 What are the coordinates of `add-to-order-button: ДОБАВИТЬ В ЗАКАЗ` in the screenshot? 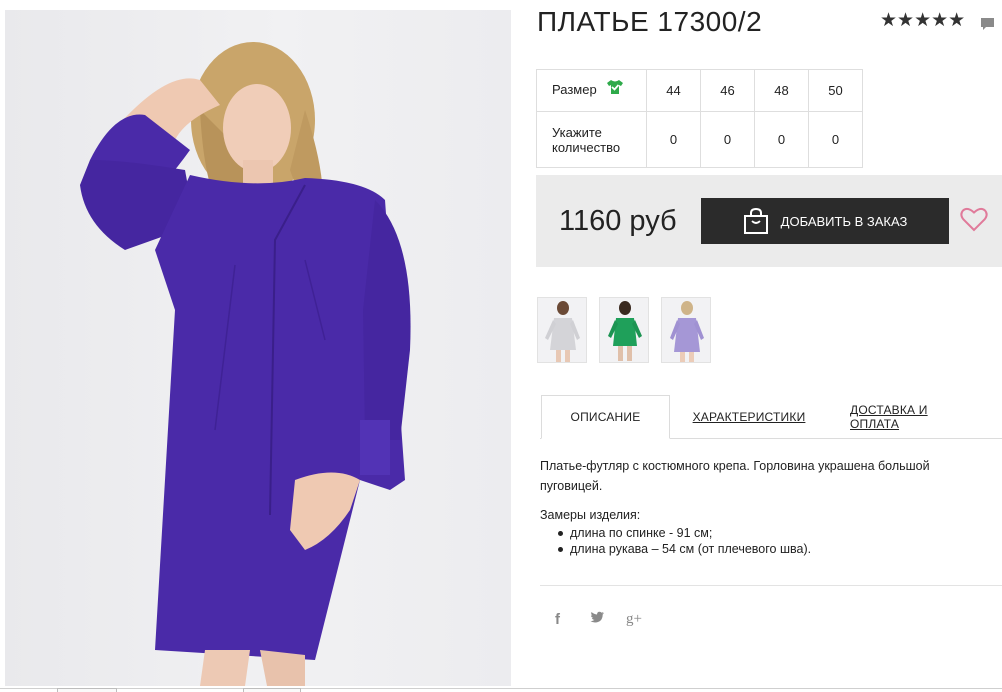 It's located at (825, 221).